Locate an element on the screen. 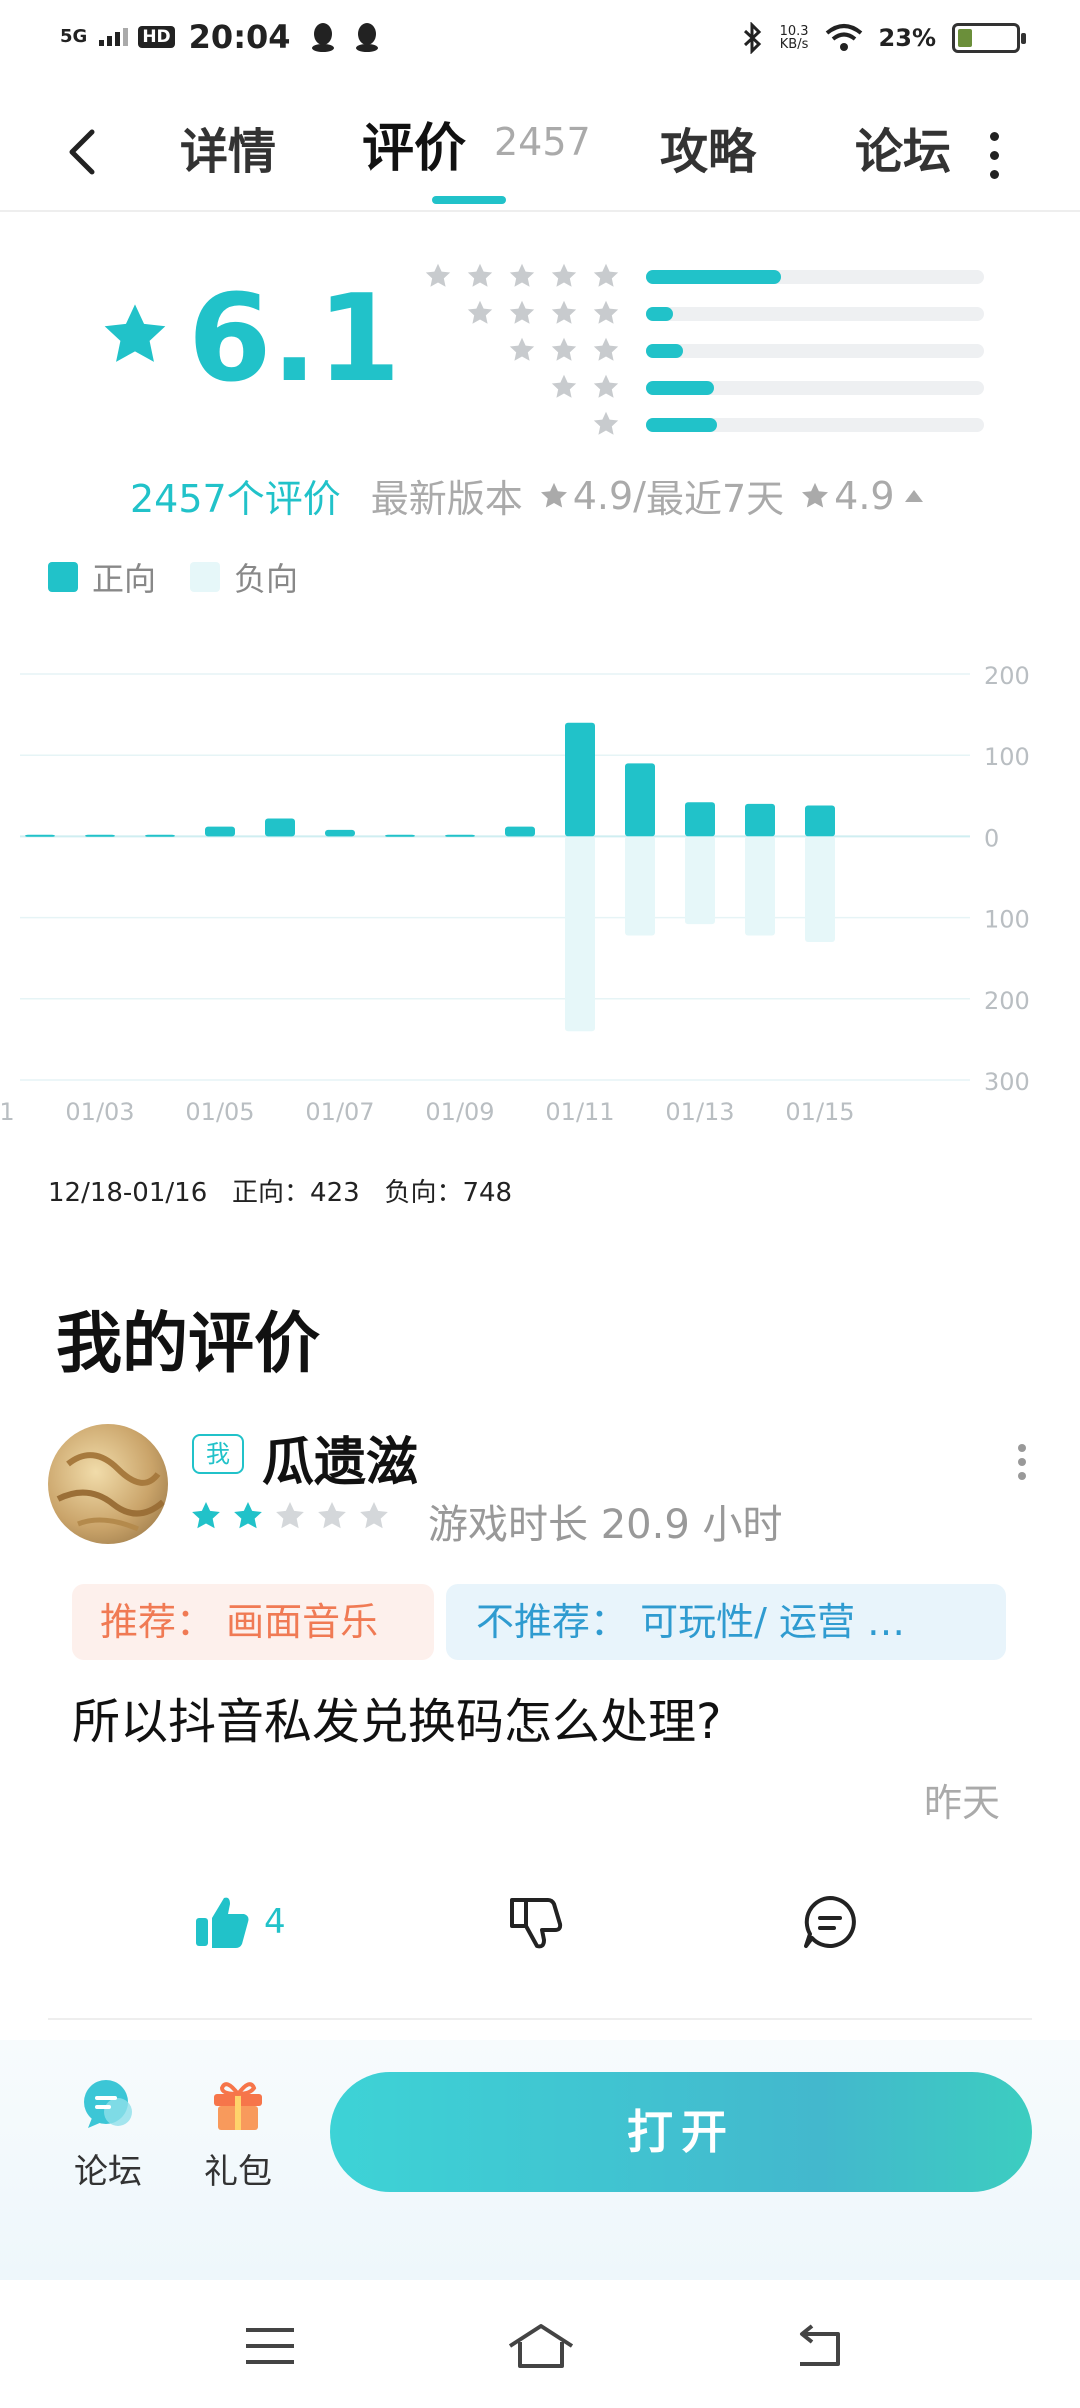 This screenshot has width=1080, height=2408. bluetooth-icon is located at coordinates (752, 38).